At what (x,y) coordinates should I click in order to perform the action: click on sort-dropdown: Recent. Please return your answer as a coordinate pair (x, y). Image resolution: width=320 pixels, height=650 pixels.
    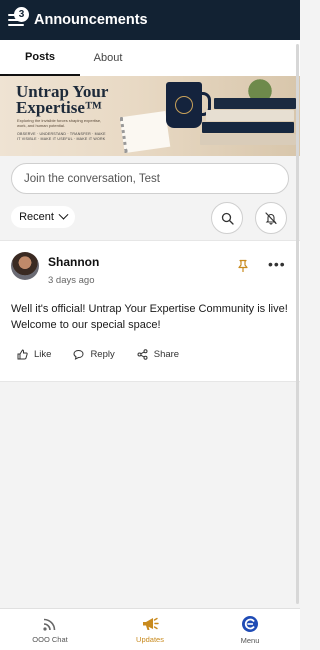
    Looking at the image, I should click on (43, 217).